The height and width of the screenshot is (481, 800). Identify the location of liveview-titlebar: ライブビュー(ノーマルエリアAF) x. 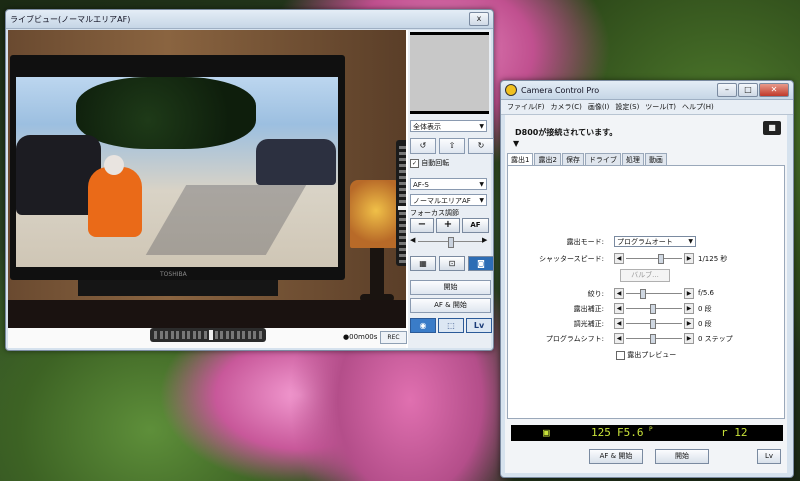
(249, 19).